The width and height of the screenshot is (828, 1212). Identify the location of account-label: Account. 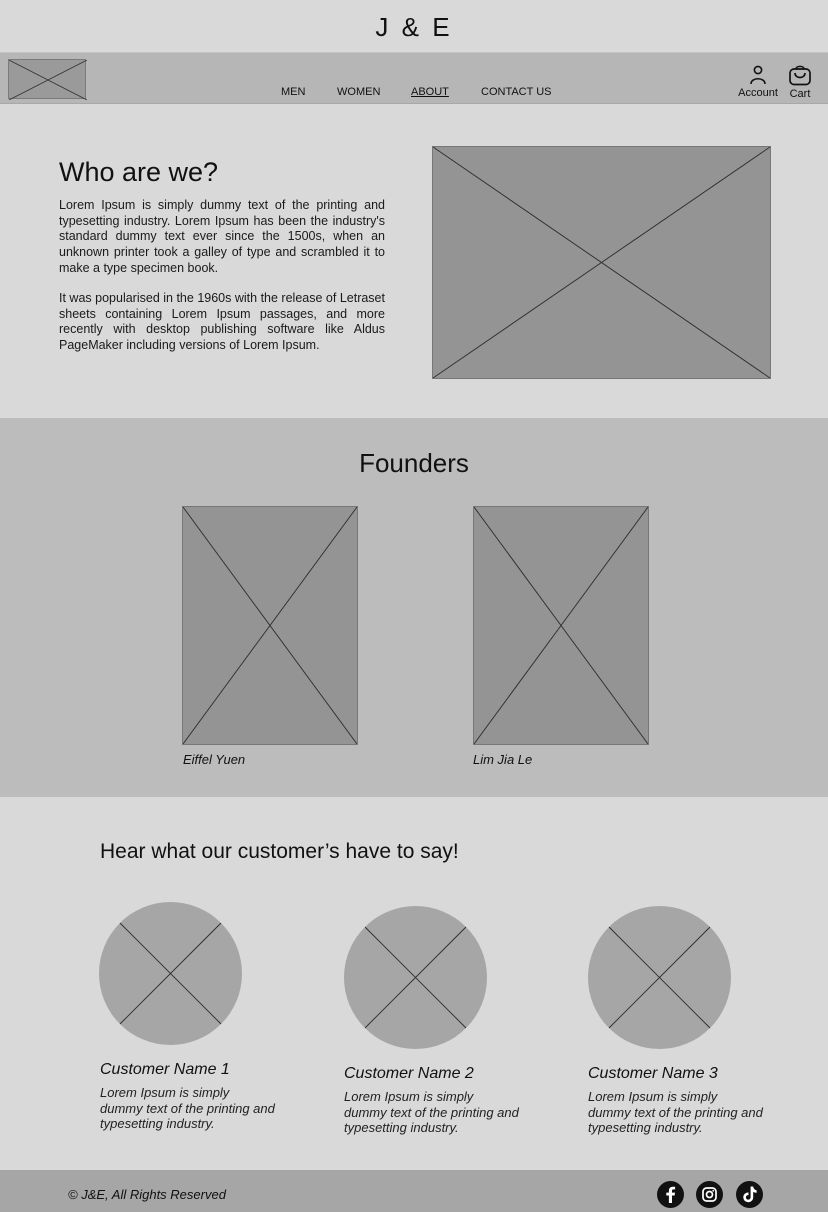
(758, 93).